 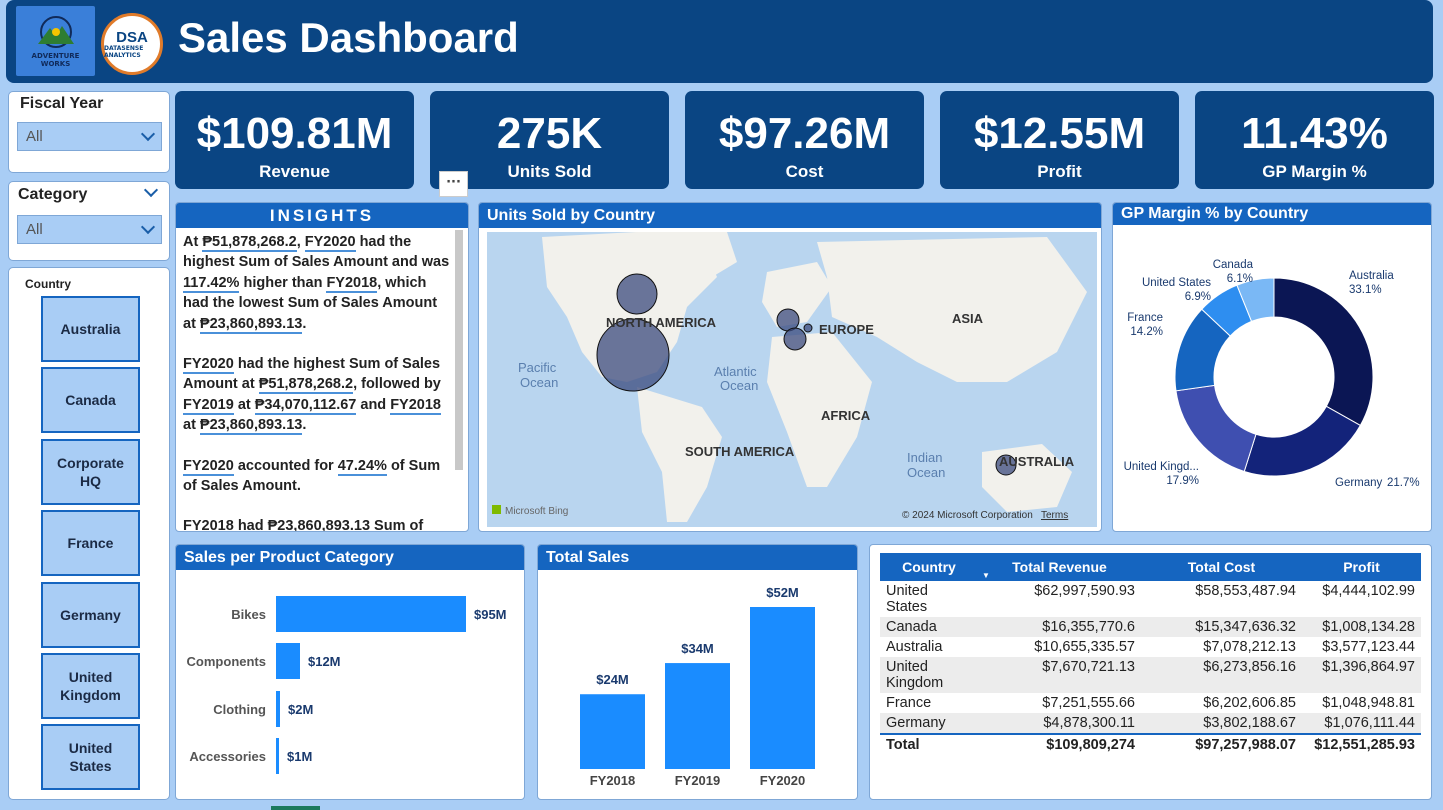 What do you see at coordinates (208, 405) in the screenshot?
I see `highlight-value: FY2019` at bounding box center [208, 405].